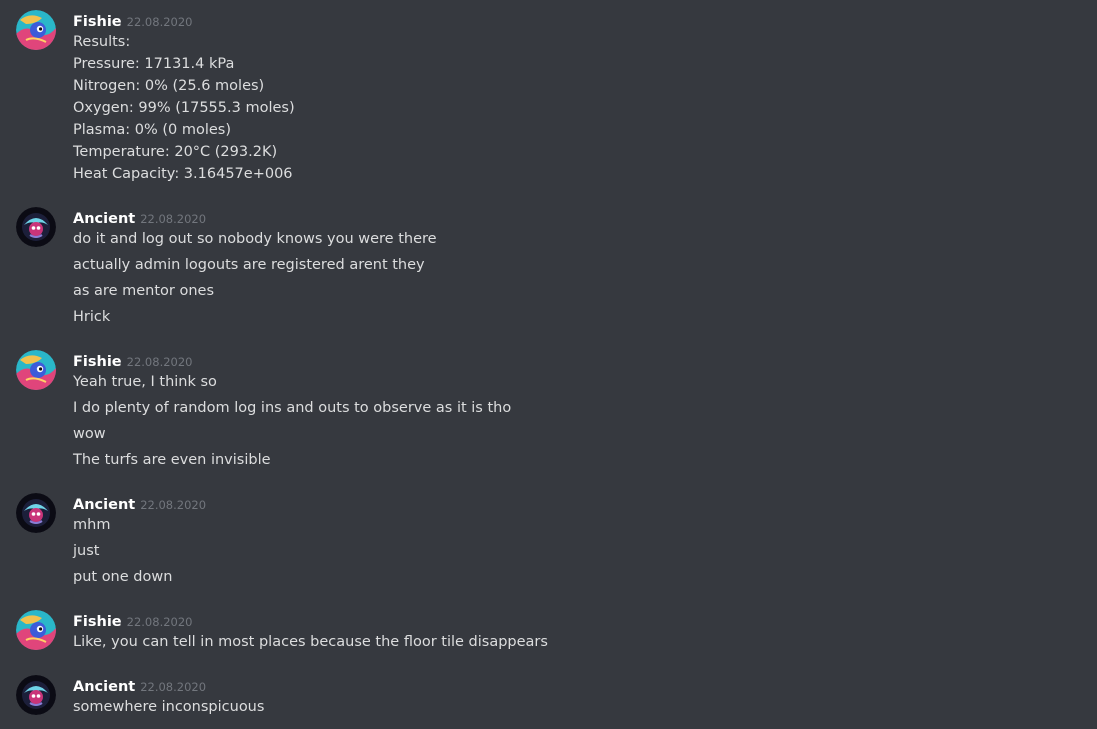  What do you see at coordinates (145, 382) in the screenshot?
I see `message-line: Yeah true, I think so` at bounding box center [145, 382].